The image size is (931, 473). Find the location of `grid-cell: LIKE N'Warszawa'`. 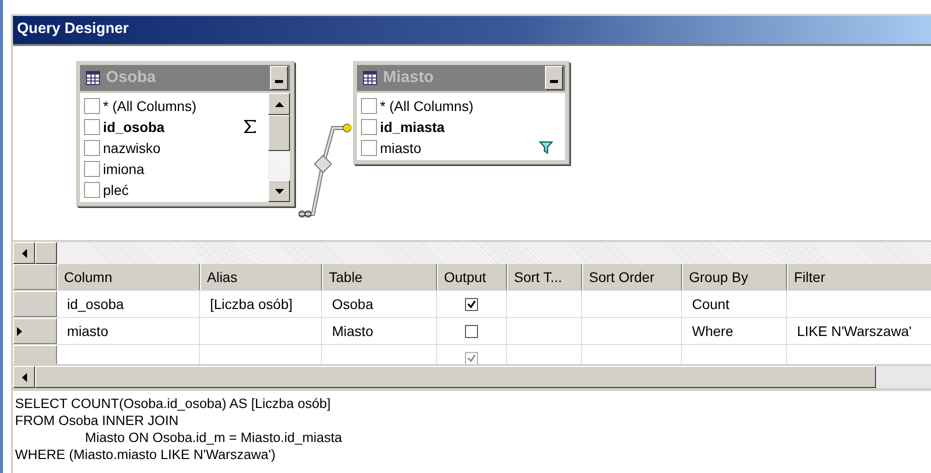

grid-cell: LIKE N'Warszawa' is located at coordinates (859, 331).